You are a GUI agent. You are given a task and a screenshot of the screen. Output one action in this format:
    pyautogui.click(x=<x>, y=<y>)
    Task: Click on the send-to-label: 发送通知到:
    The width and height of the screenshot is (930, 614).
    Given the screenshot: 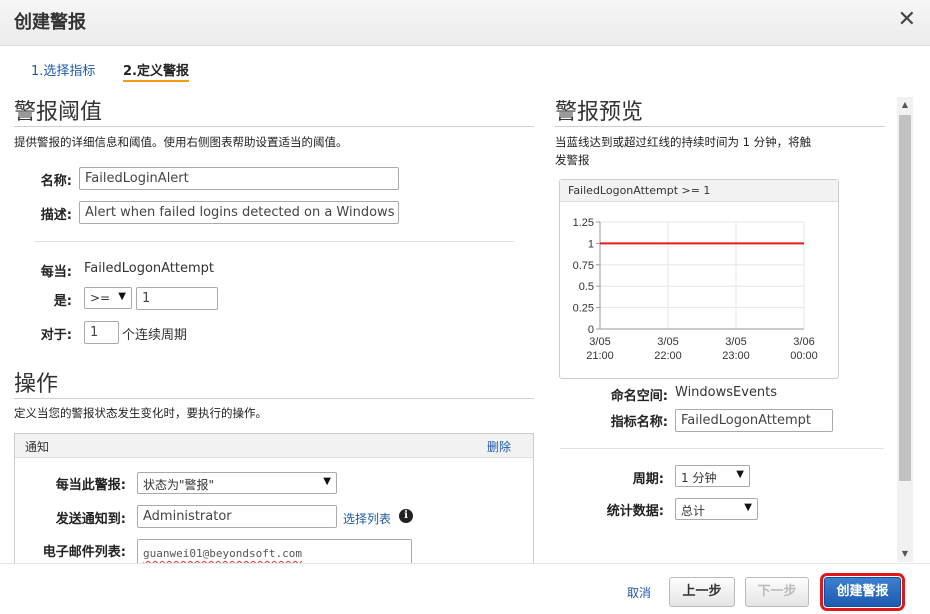 What is the action you would take?
    pyautogui.click(x=90, y=519)
    